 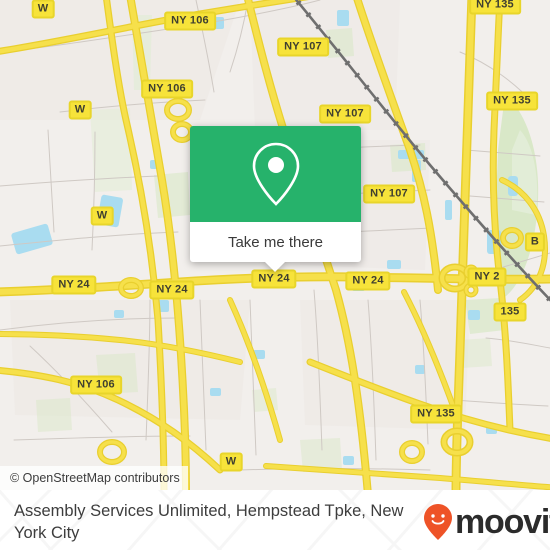 I want to click on map-pin-icon, so click(x=275, y=174).